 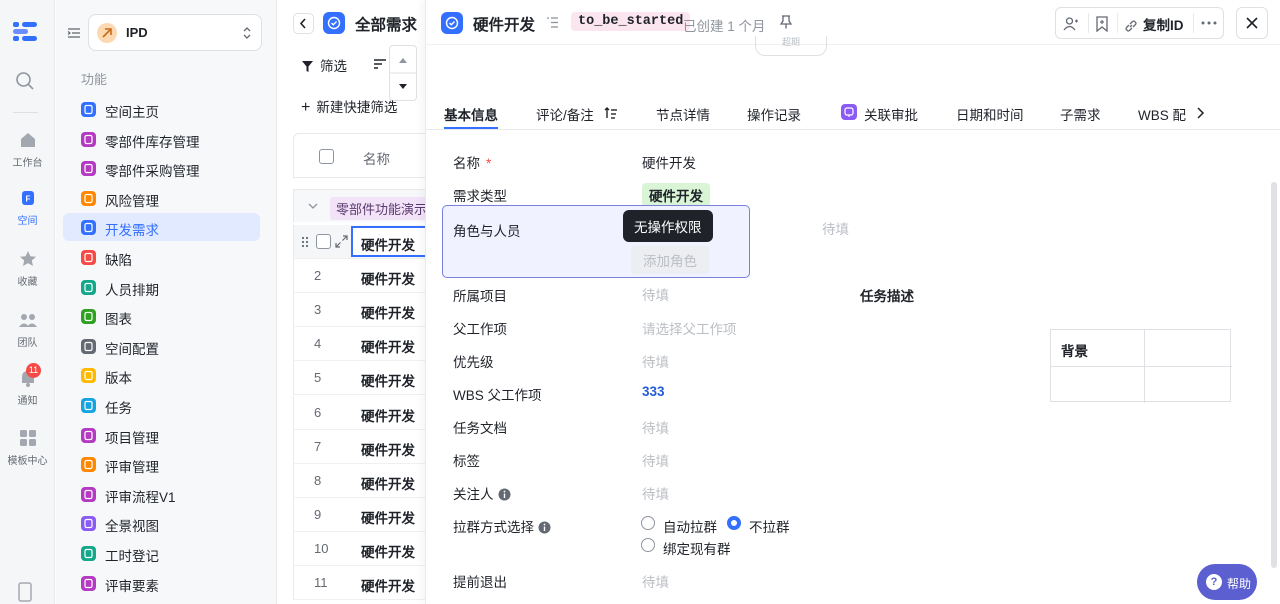 What do you see at coordinates (161, 435) in the screenshot?
I see `sidebar-item-project-management: 项目管理` at bounding box center [161, 435].